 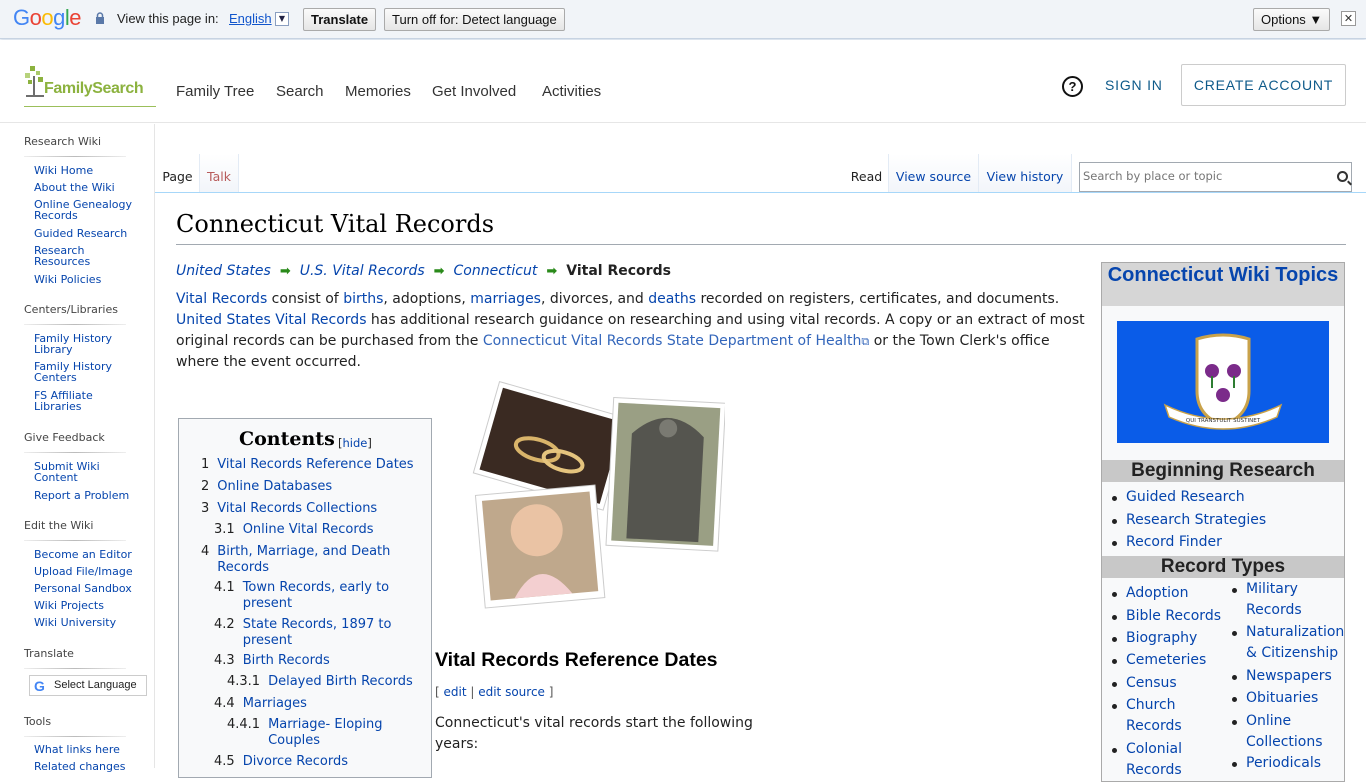 What do you see at coordinates (74, 472) in the screenshot?
I see `sidebar-item-submit-content: Submit Wiki Content` at bounding box center [74, 472].